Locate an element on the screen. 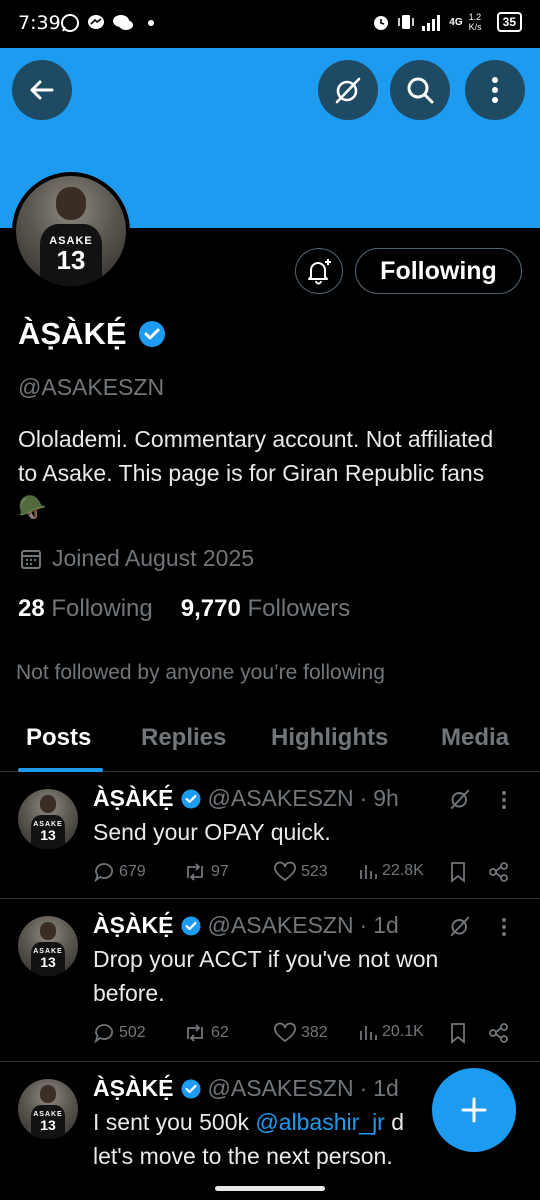 Image resolution: width=540 pixels, height=1200 pixels. repost-button: 62 is located at coordinates (206, 1033).